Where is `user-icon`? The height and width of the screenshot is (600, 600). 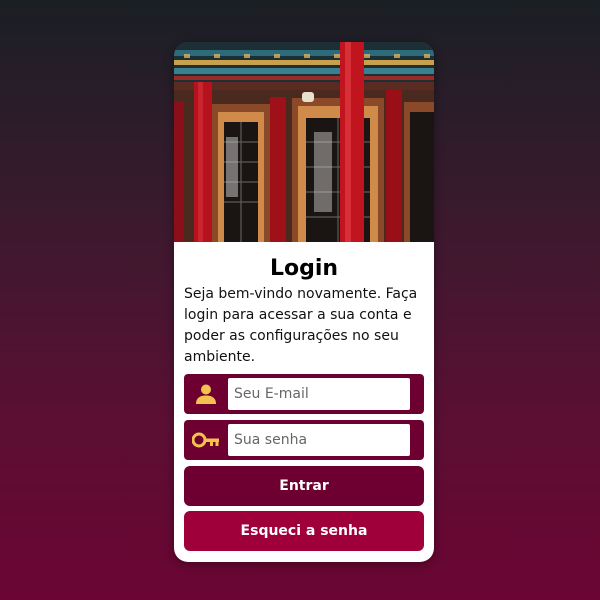 user-icon is located at coordinates (206, 394).